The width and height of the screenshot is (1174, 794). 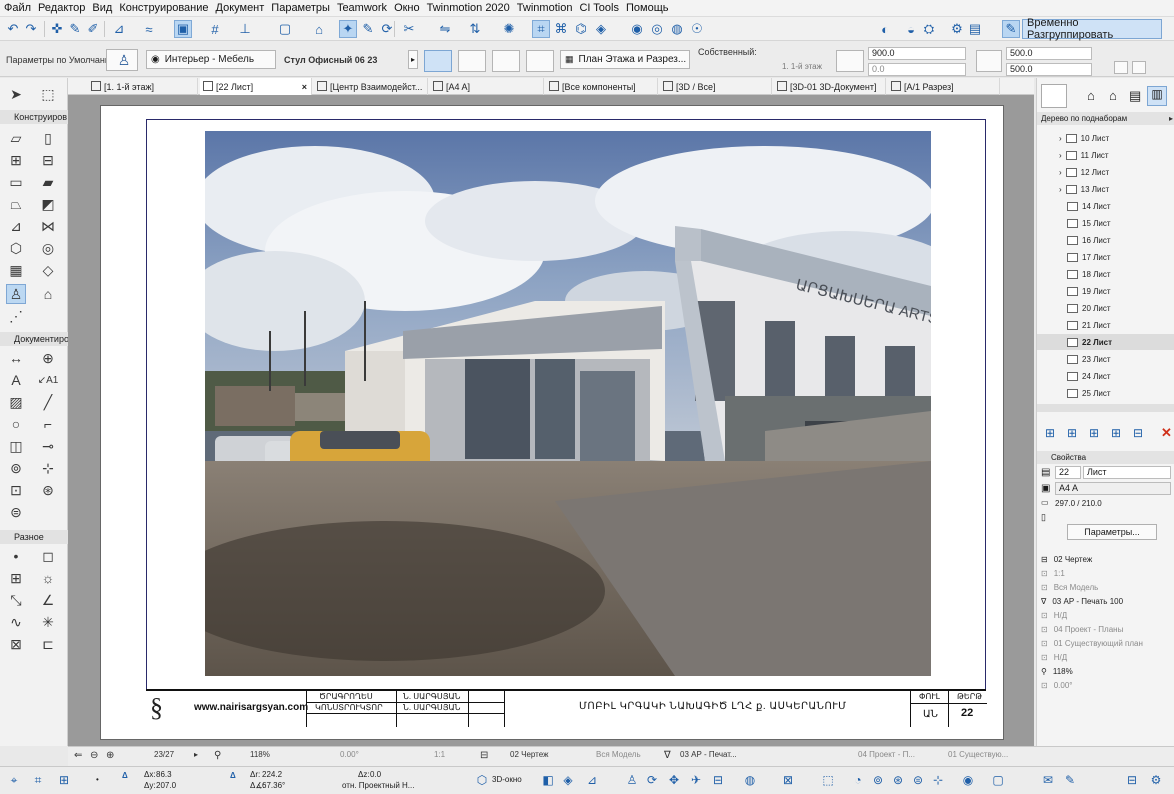 I want to click on menu-window: Окно, so click(x=407, y=8).